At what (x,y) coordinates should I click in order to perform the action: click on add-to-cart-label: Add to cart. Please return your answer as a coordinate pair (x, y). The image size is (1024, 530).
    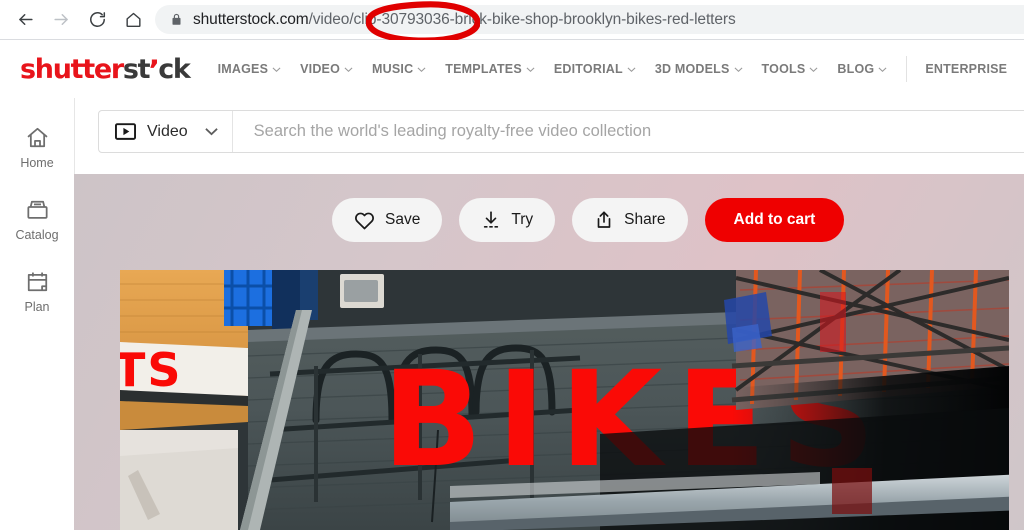
    Looking at the image, I should click on (774, 219).